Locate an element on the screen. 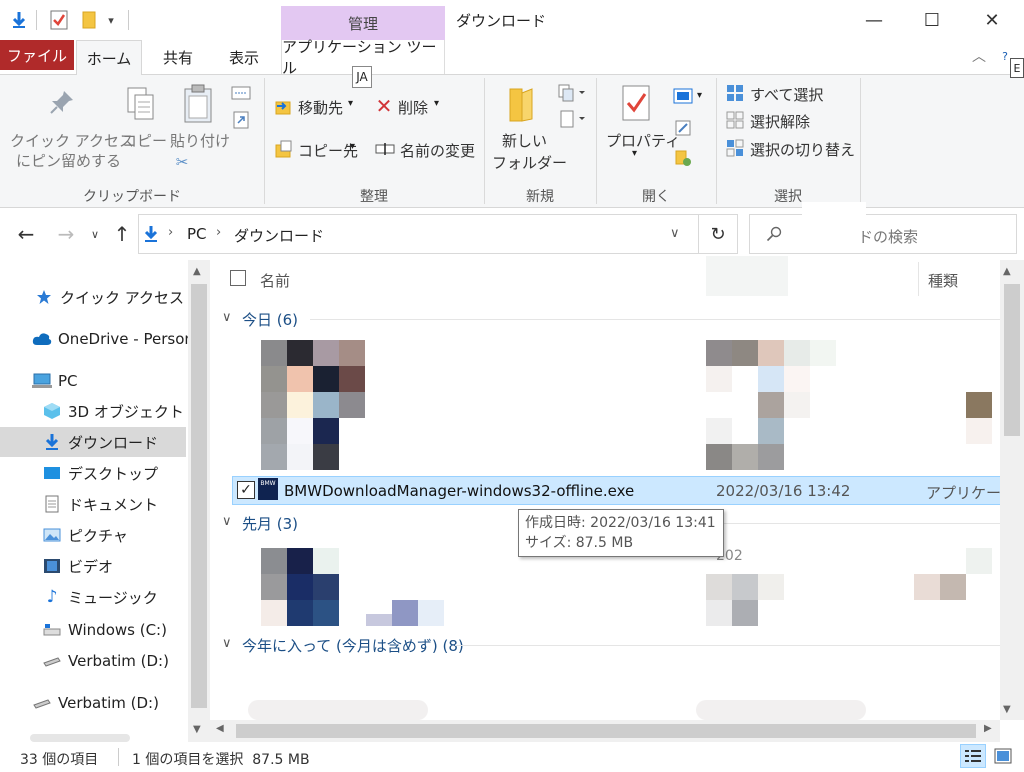 The width and height of the screenshot is (1024, 772). desktop-icon is located at coordinates (52, 473).